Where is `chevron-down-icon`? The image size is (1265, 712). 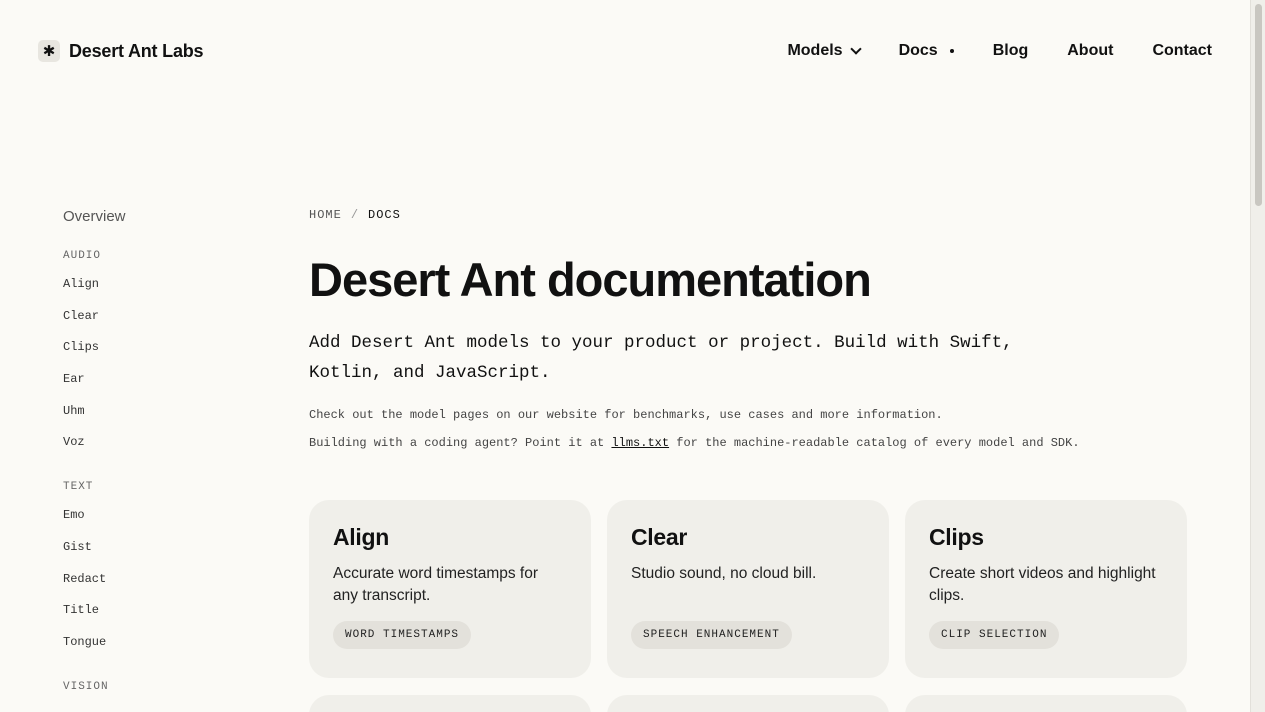 chevron-down-icon is located at coordinates (855, 48).